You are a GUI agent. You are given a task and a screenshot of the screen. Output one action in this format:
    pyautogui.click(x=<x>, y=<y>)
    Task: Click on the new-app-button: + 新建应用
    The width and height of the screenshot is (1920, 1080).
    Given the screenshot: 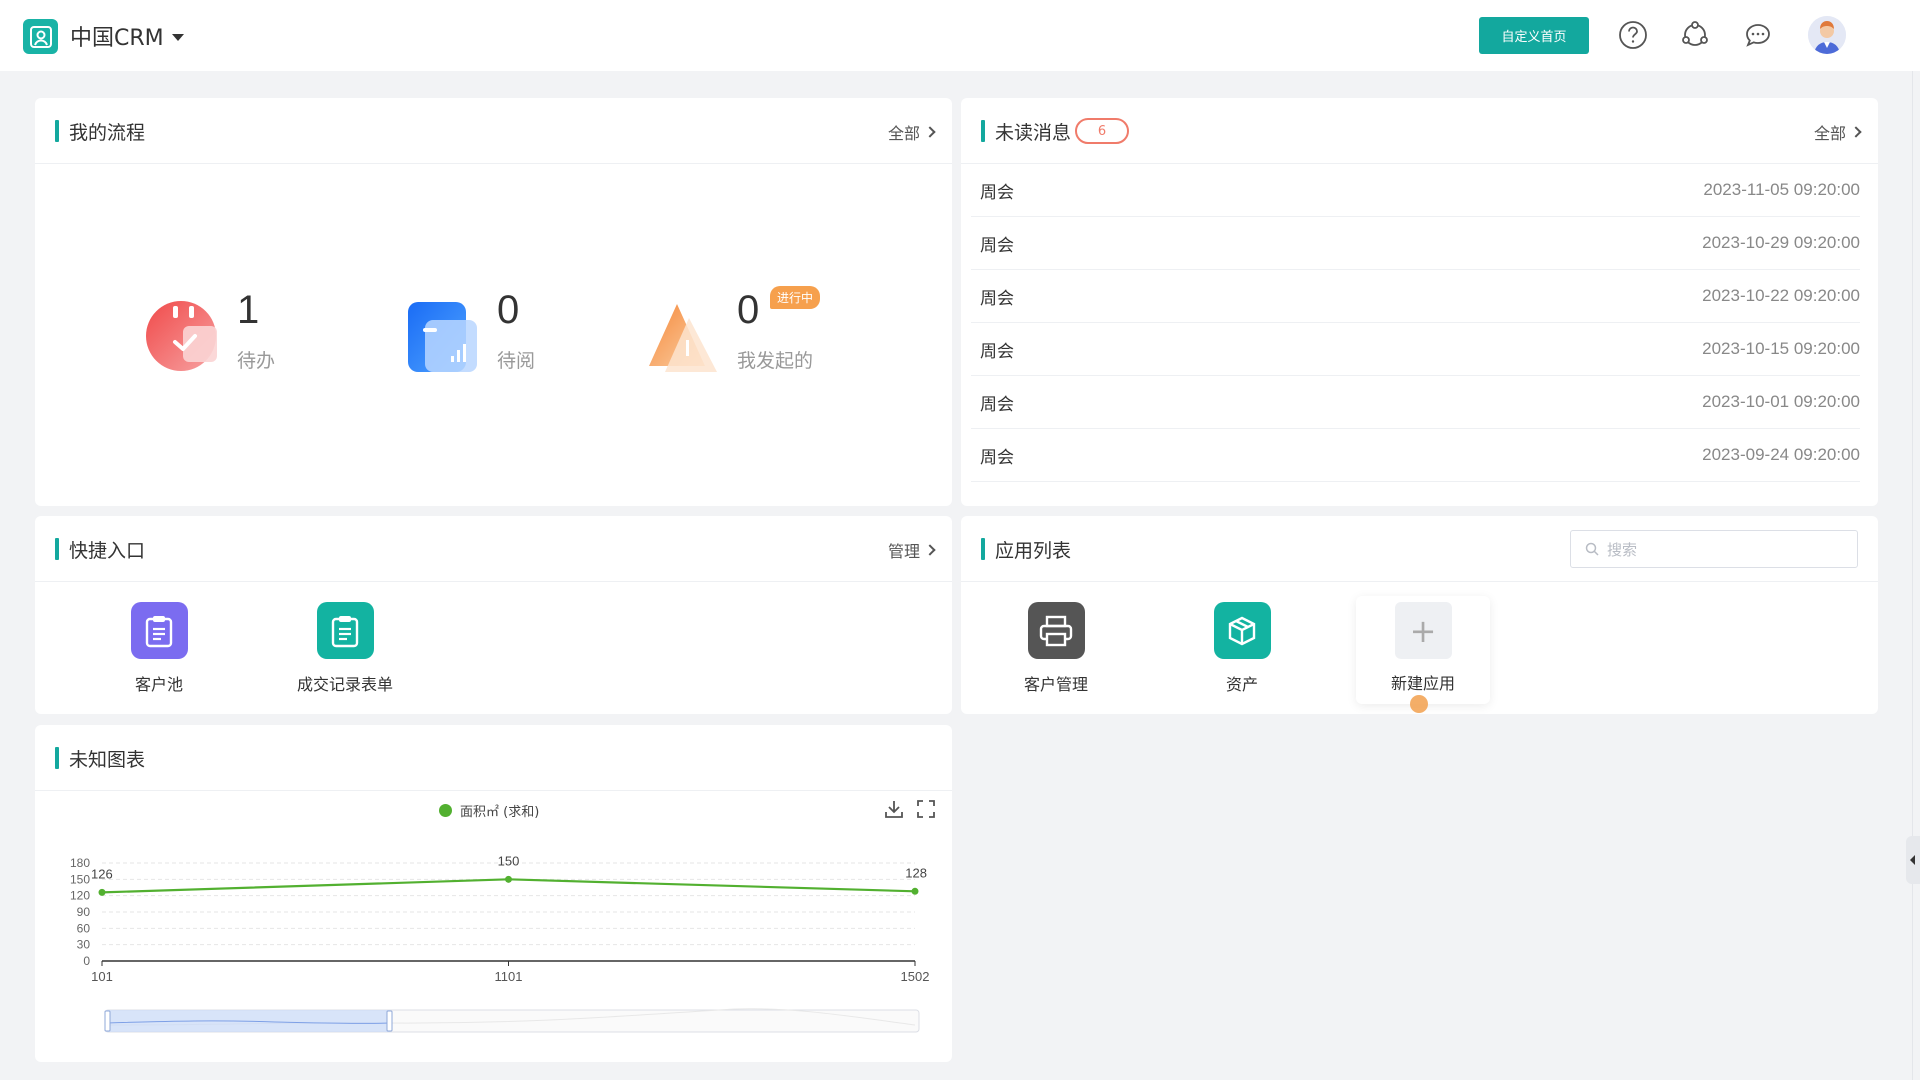 What is the action you would take?
    pyautogui.click(x=1423, y=650)
    